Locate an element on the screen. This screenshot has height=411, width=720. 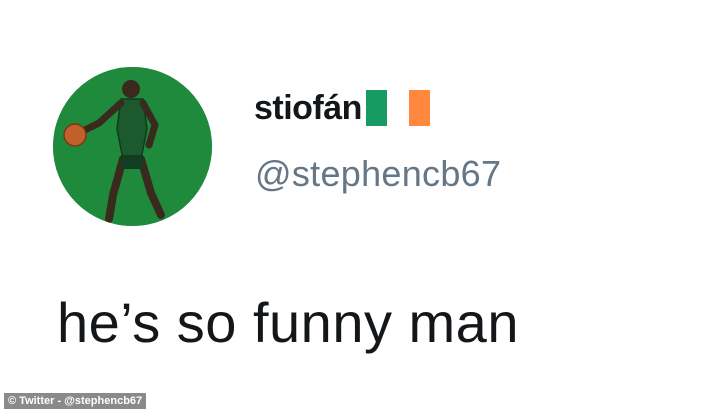
avatar is located at coordinates (132, 146).